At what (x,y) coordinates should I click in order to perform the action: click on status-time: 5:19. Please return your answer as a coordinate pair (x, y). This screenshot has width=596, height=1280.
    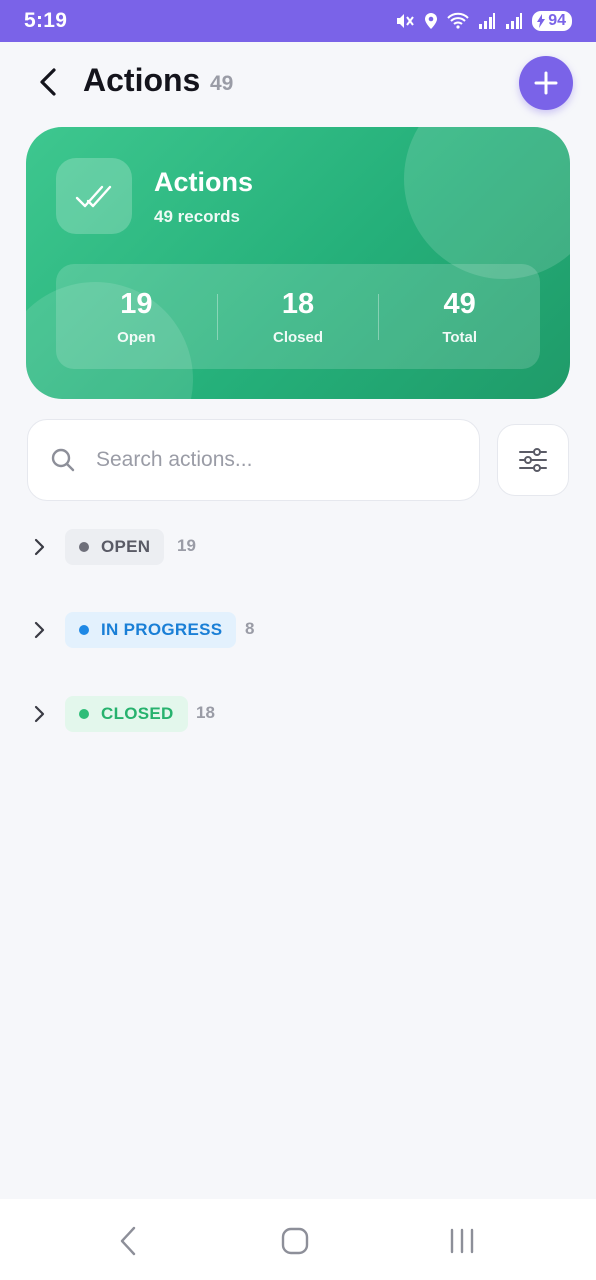
    Looking at the image, I should click on (46, 20).